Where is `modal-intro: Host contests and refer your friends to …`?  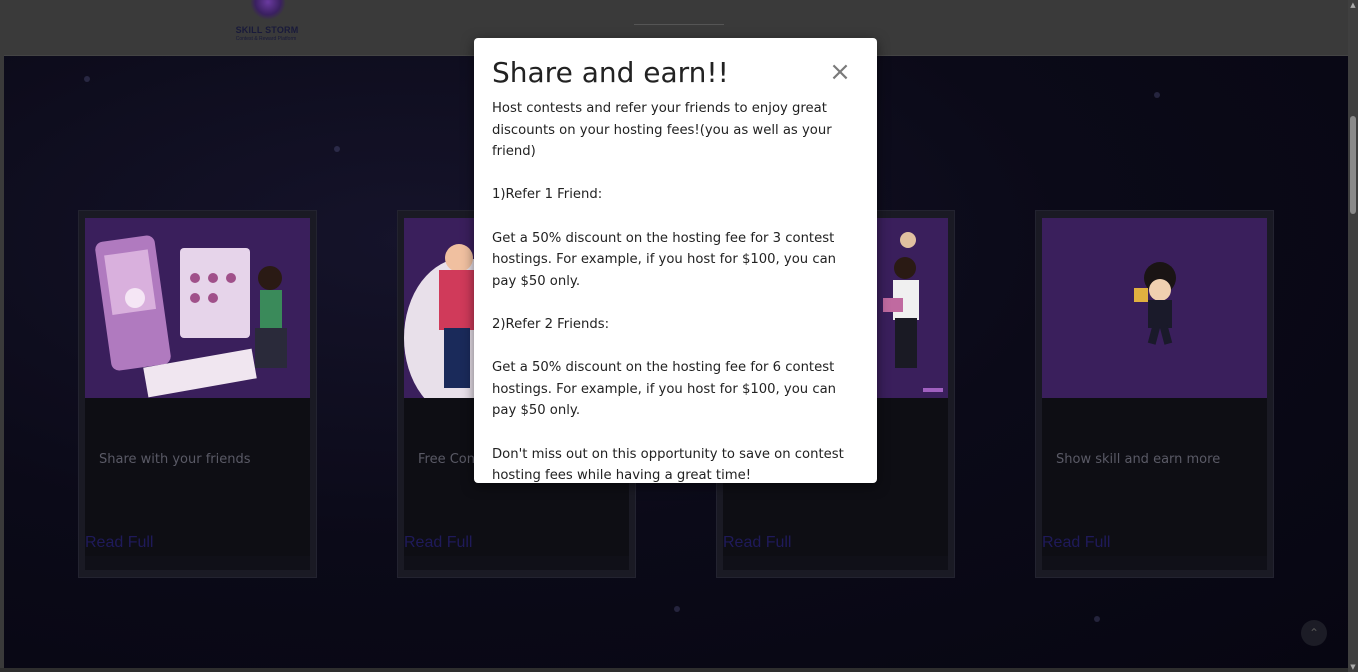 modal-intro: Host contests and refer your friends to … is located at coordinates (662, 130).